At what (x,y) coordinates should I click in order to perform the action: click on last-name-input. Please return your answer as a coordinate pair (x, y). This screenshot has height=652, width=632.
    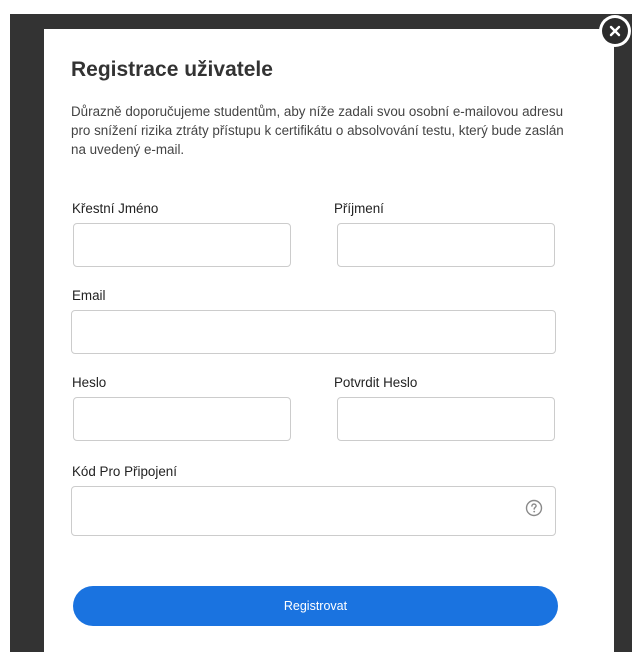
    Looking at the image, I should click on (446, 245).